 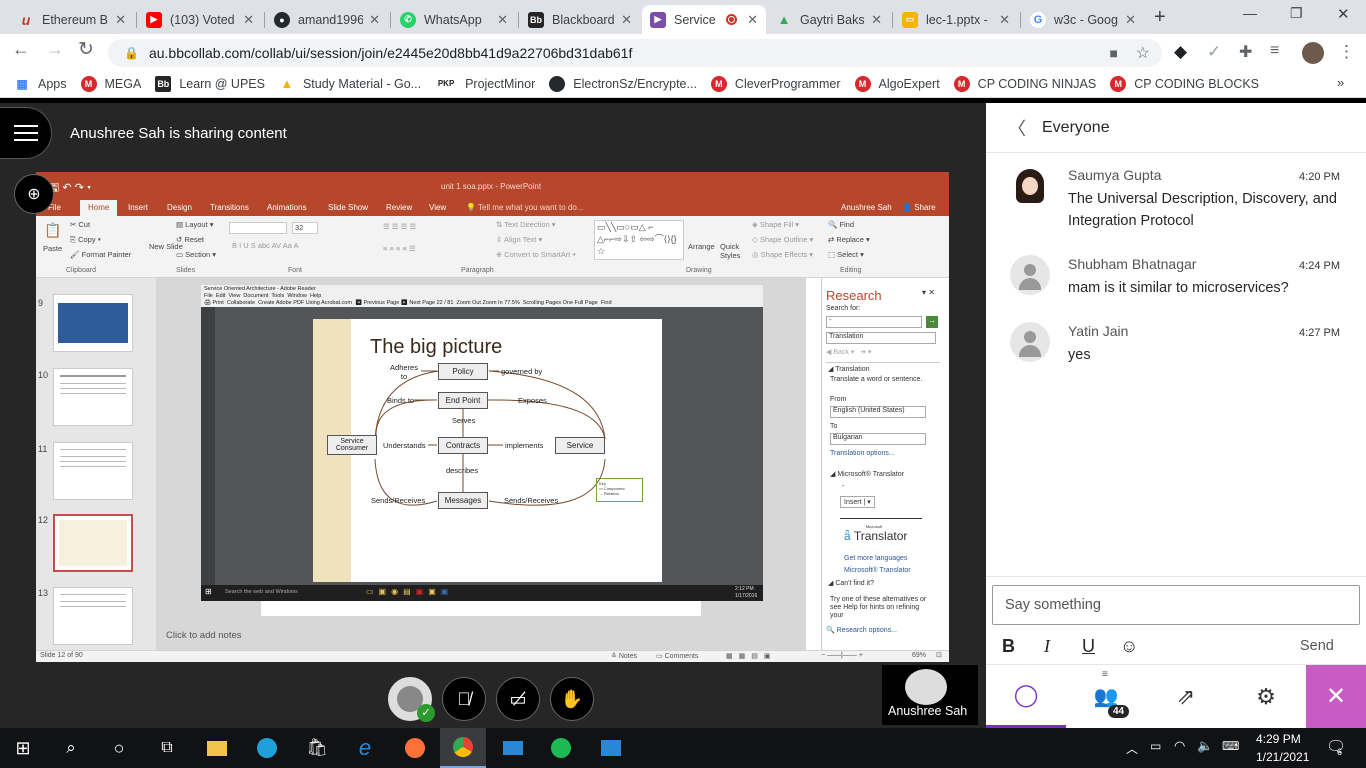 I want to click on copy-button: ⎘ Copy ▾, so click(x=85, y=240).